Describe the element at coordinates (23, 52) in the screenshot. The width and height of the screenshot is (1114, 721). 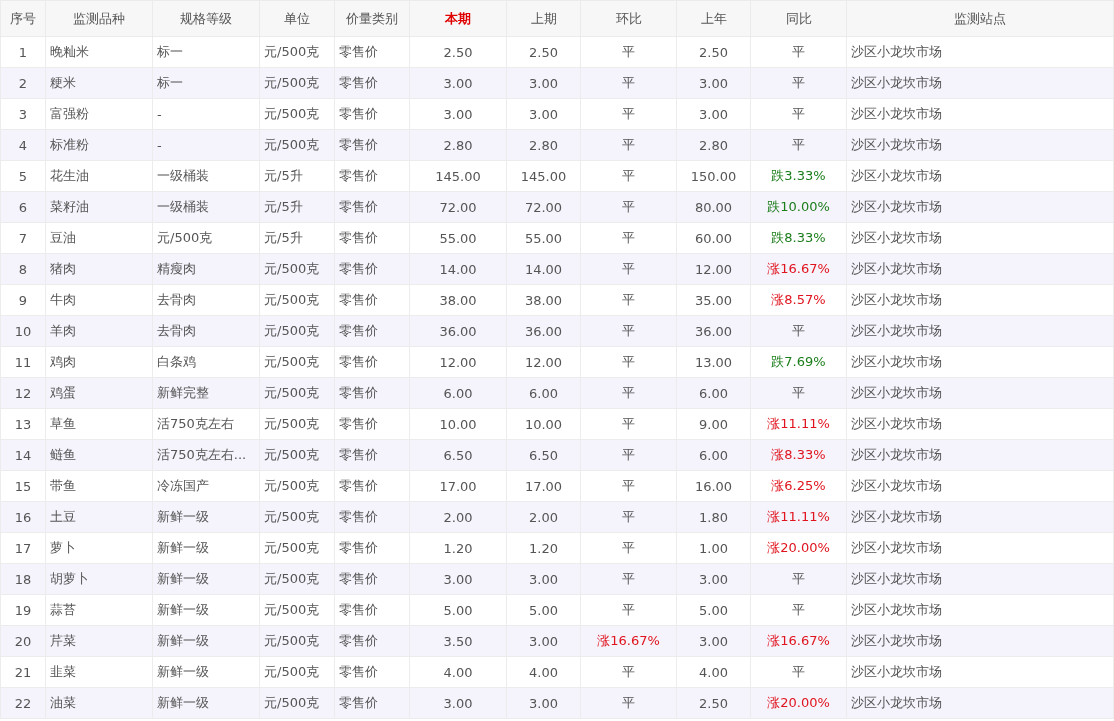
I see `table-cell: 1` at that location.